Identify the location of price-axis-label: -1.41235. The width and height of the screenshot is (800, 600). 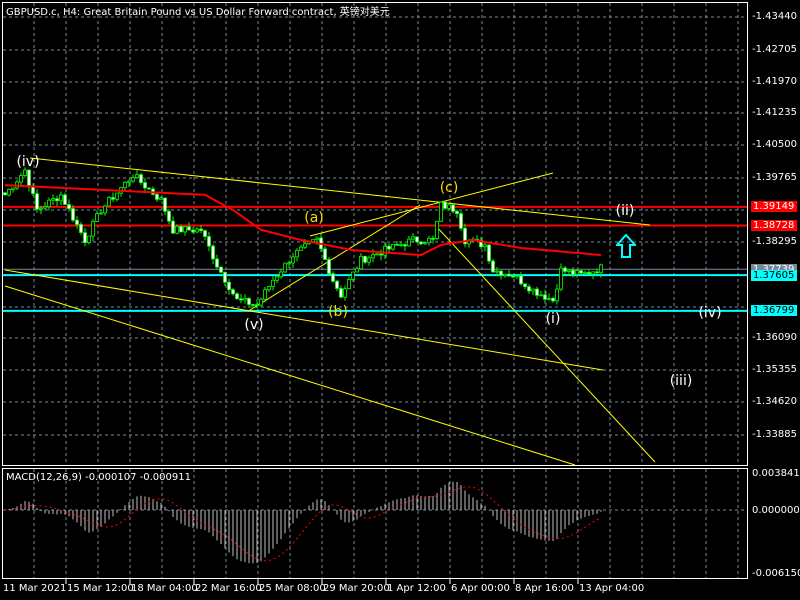
(774, 112).